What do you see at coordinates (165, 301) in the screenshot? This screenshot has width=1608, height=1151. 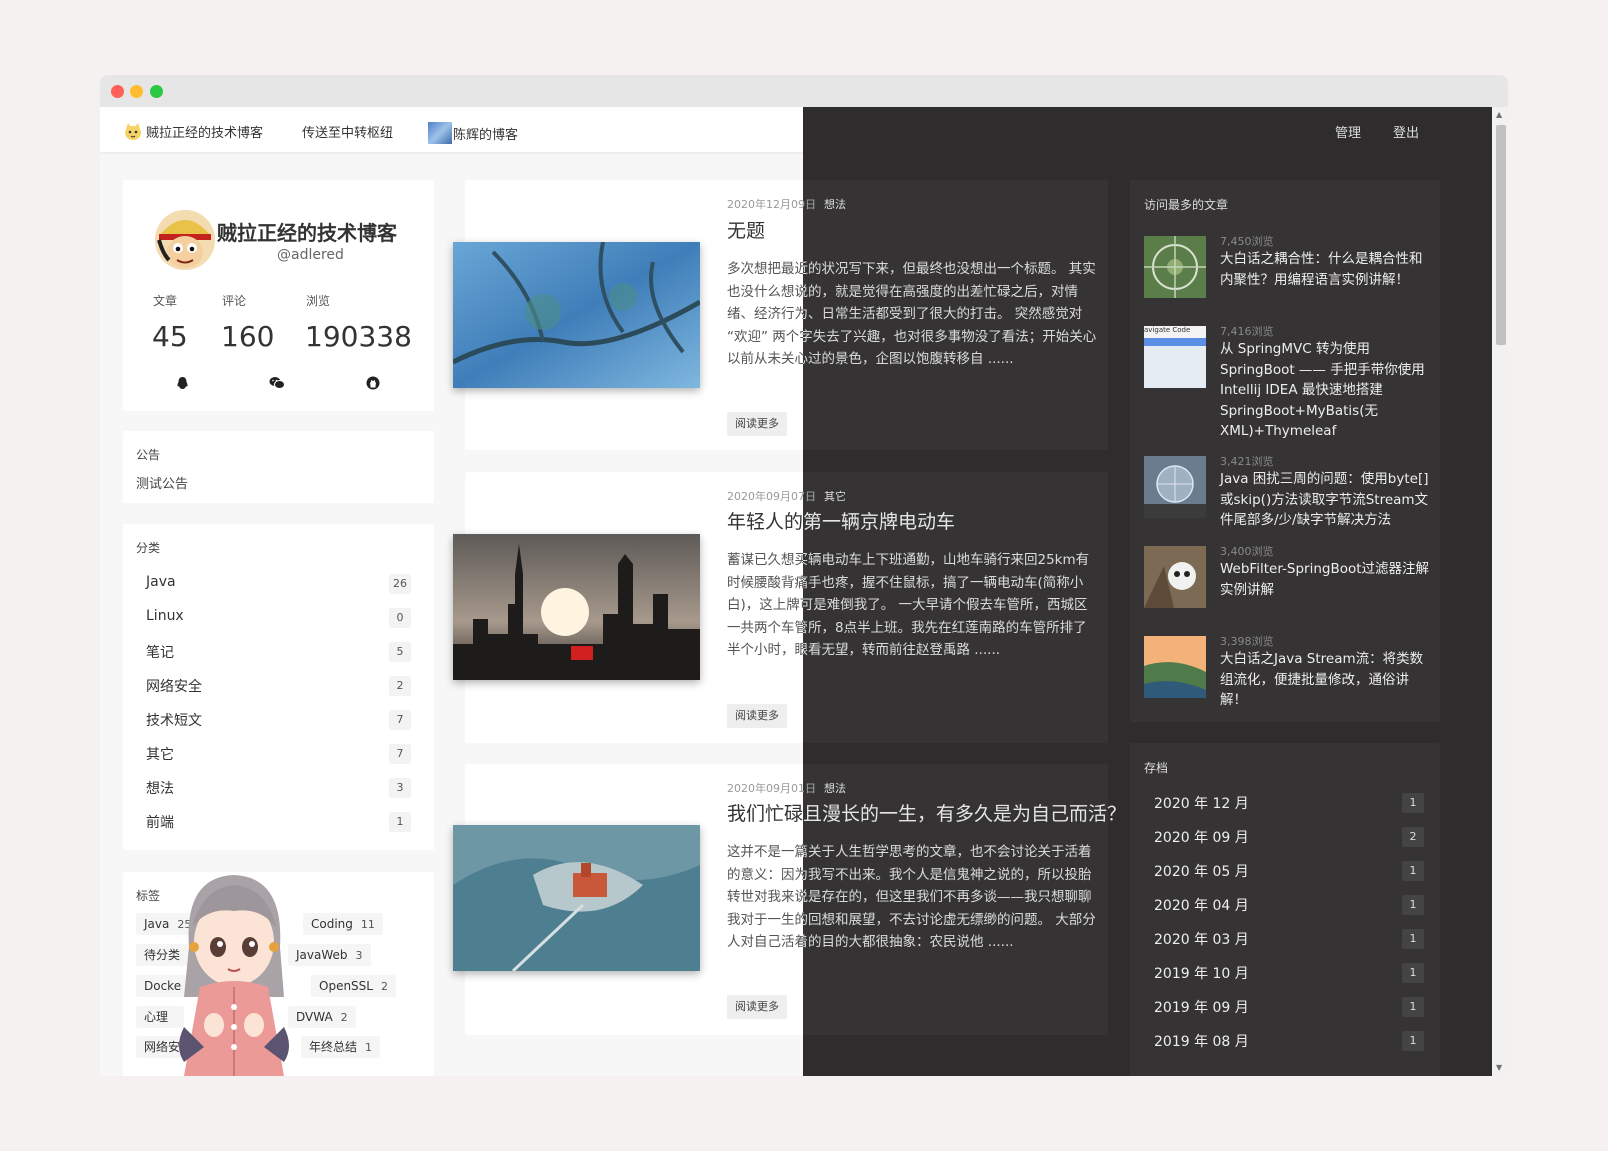 I see `stat-label-posts: 文章` at bounding box center [165, 301].